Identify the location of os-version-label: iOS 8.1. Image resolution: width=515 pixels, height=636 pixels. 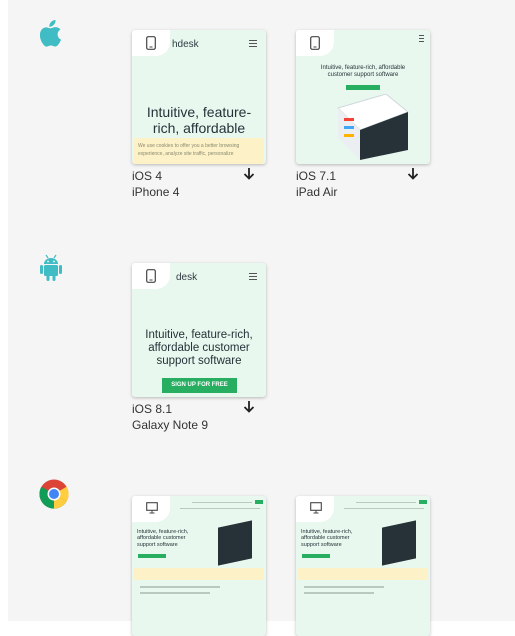
(152, 409).